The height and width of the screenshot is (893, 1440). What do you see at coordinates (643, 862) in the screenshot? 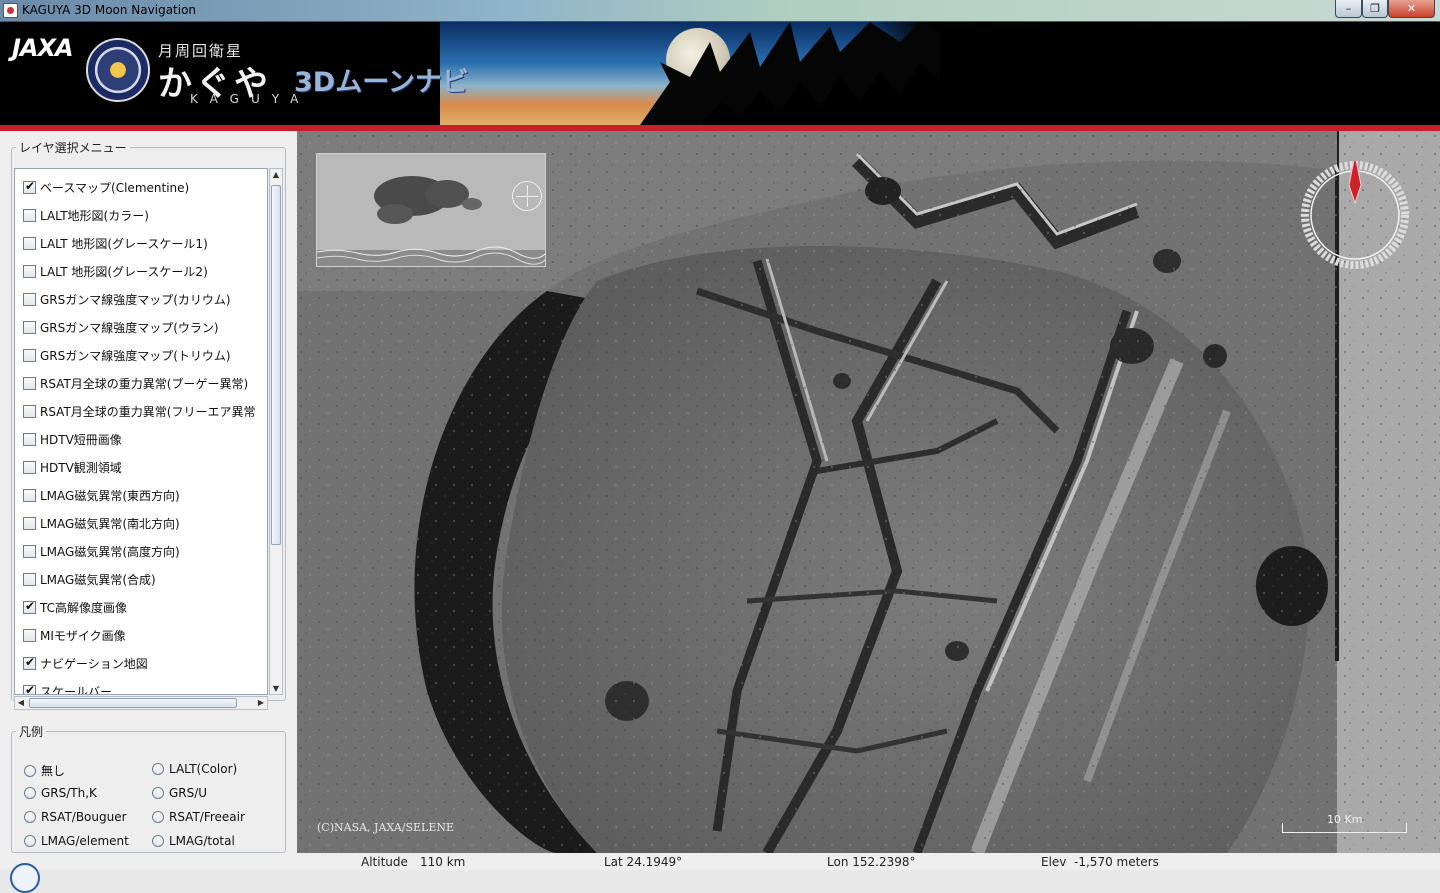
I see `latitude-readout: Lat 24.1949°` at bounding box center [643, 862].